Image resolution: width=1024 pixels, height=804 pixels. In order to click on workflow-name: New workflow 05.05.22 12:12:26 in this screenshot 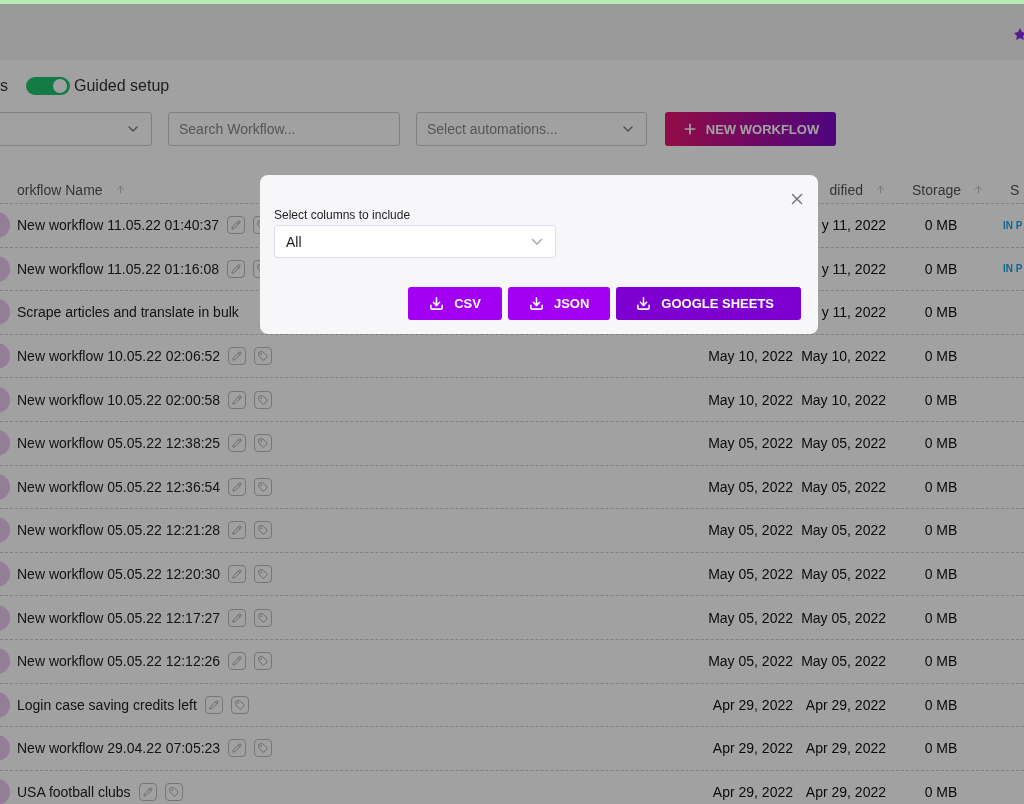, I will do `click(119, 661)`.